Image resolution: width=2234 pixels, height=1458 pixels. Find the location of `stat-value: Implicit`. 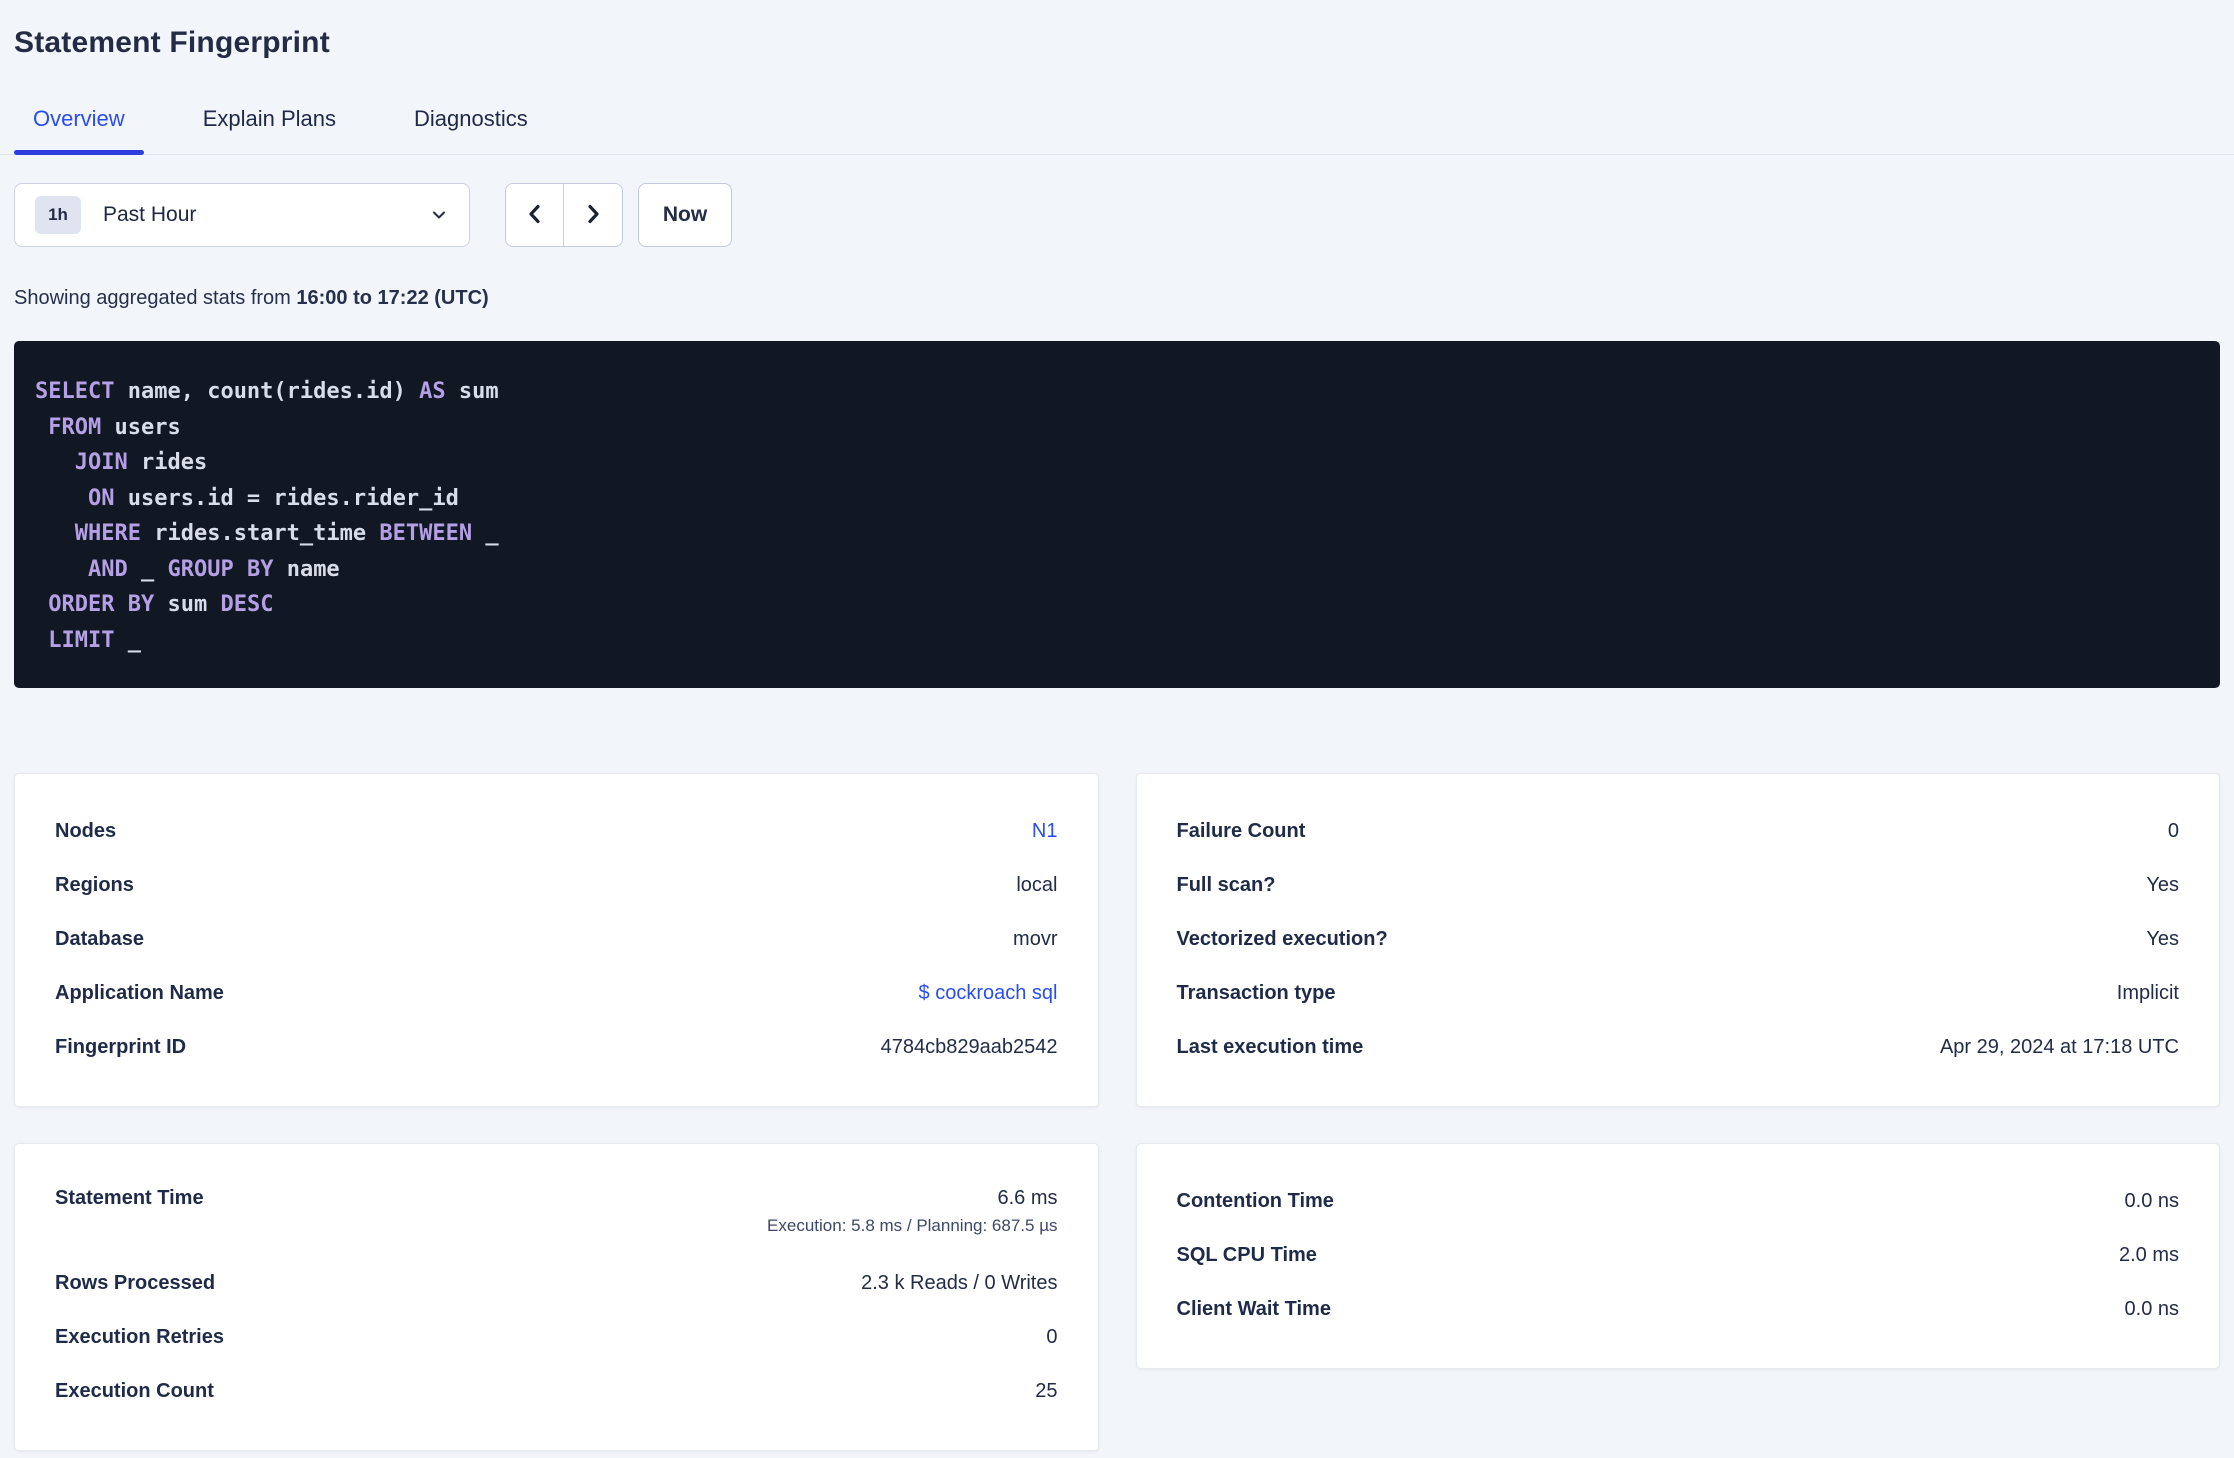

stat-value: Implicit is located at coordinates (2147, 992).